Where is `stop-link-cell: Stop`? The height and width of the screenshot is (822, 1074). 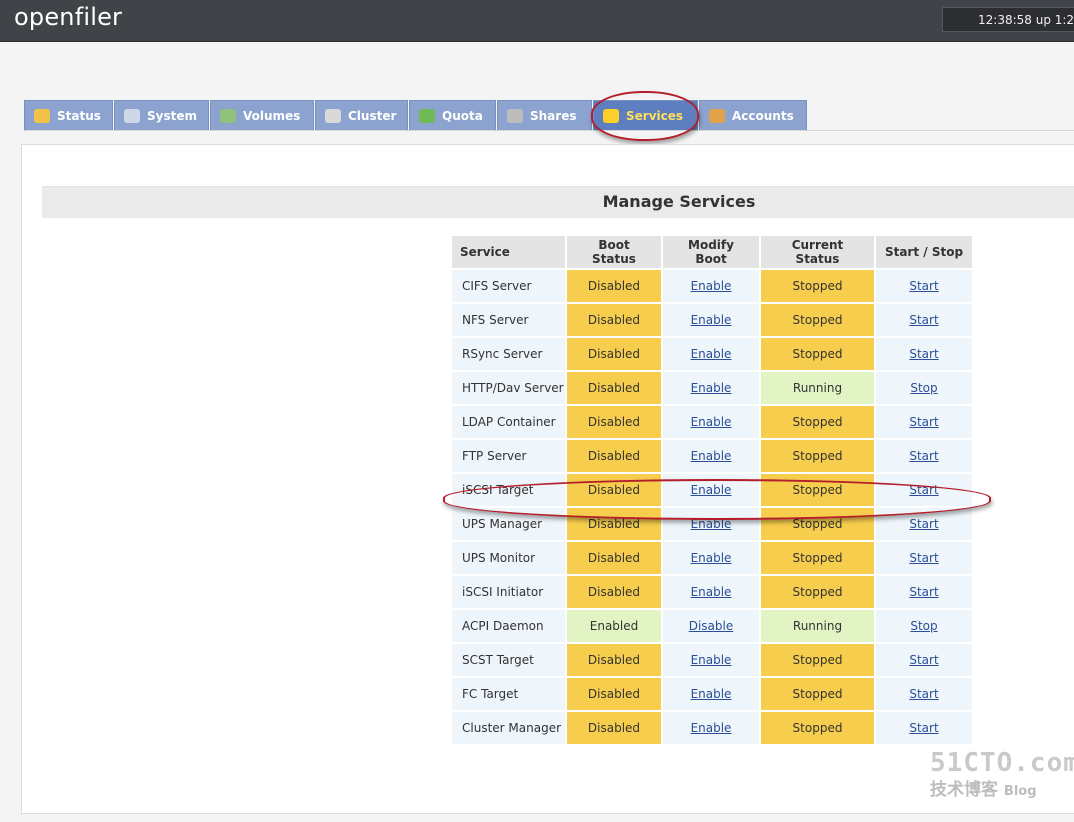
stop-link-cell: Stop is located at coordinates (924, 626).